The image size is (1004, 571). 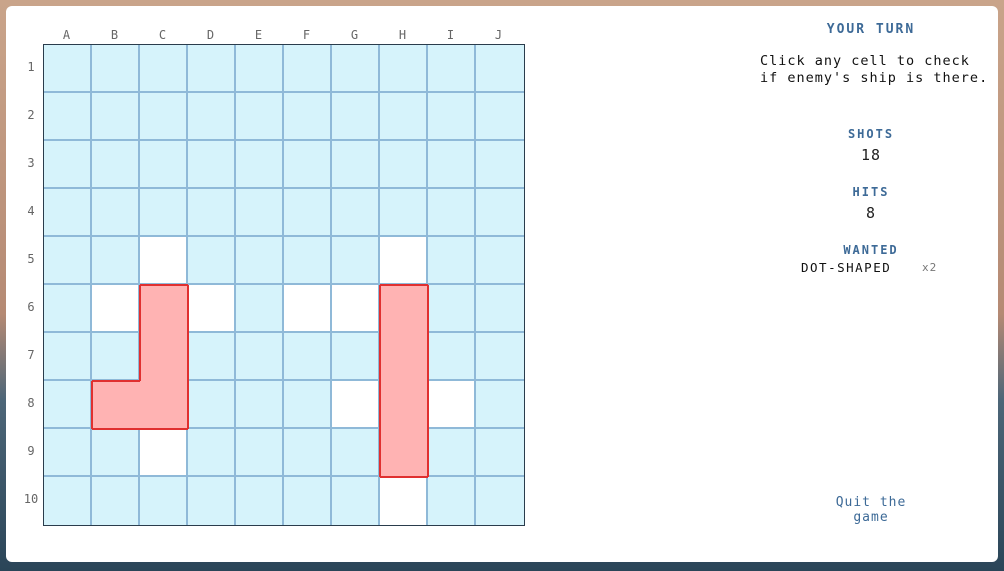 I want to click on board-cell-c2, so click(x=164, y=117).